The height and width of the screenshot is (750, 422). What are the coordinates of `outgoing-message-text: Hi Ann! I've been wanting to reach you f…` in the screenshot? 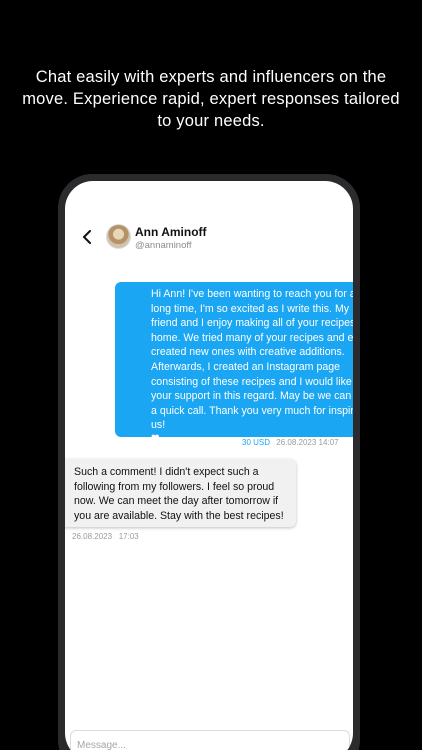 It's located at (252, 360).